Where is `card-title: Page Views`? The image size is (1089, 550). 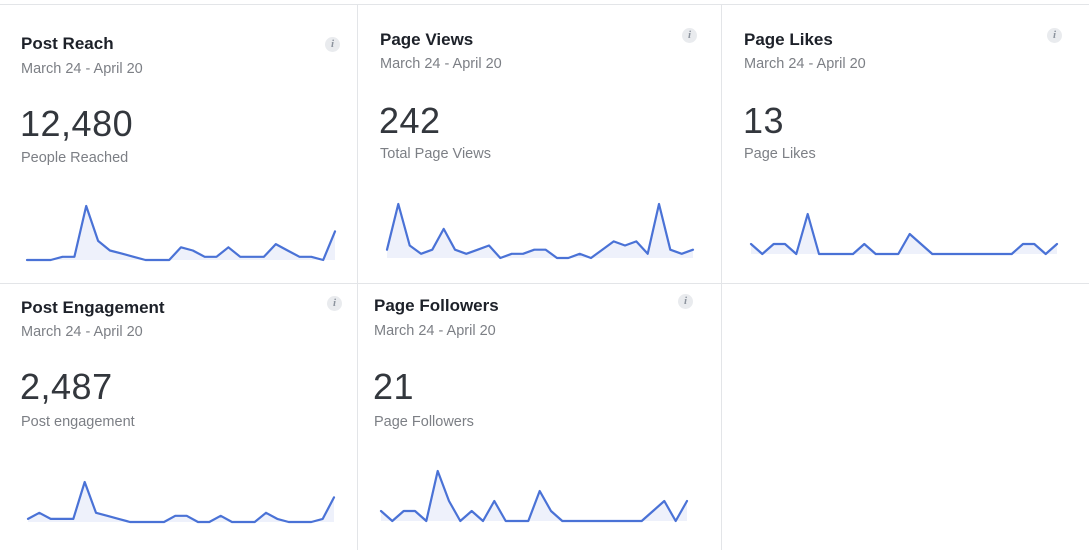 card-title: Page Views is located at coordinates (427, 39).